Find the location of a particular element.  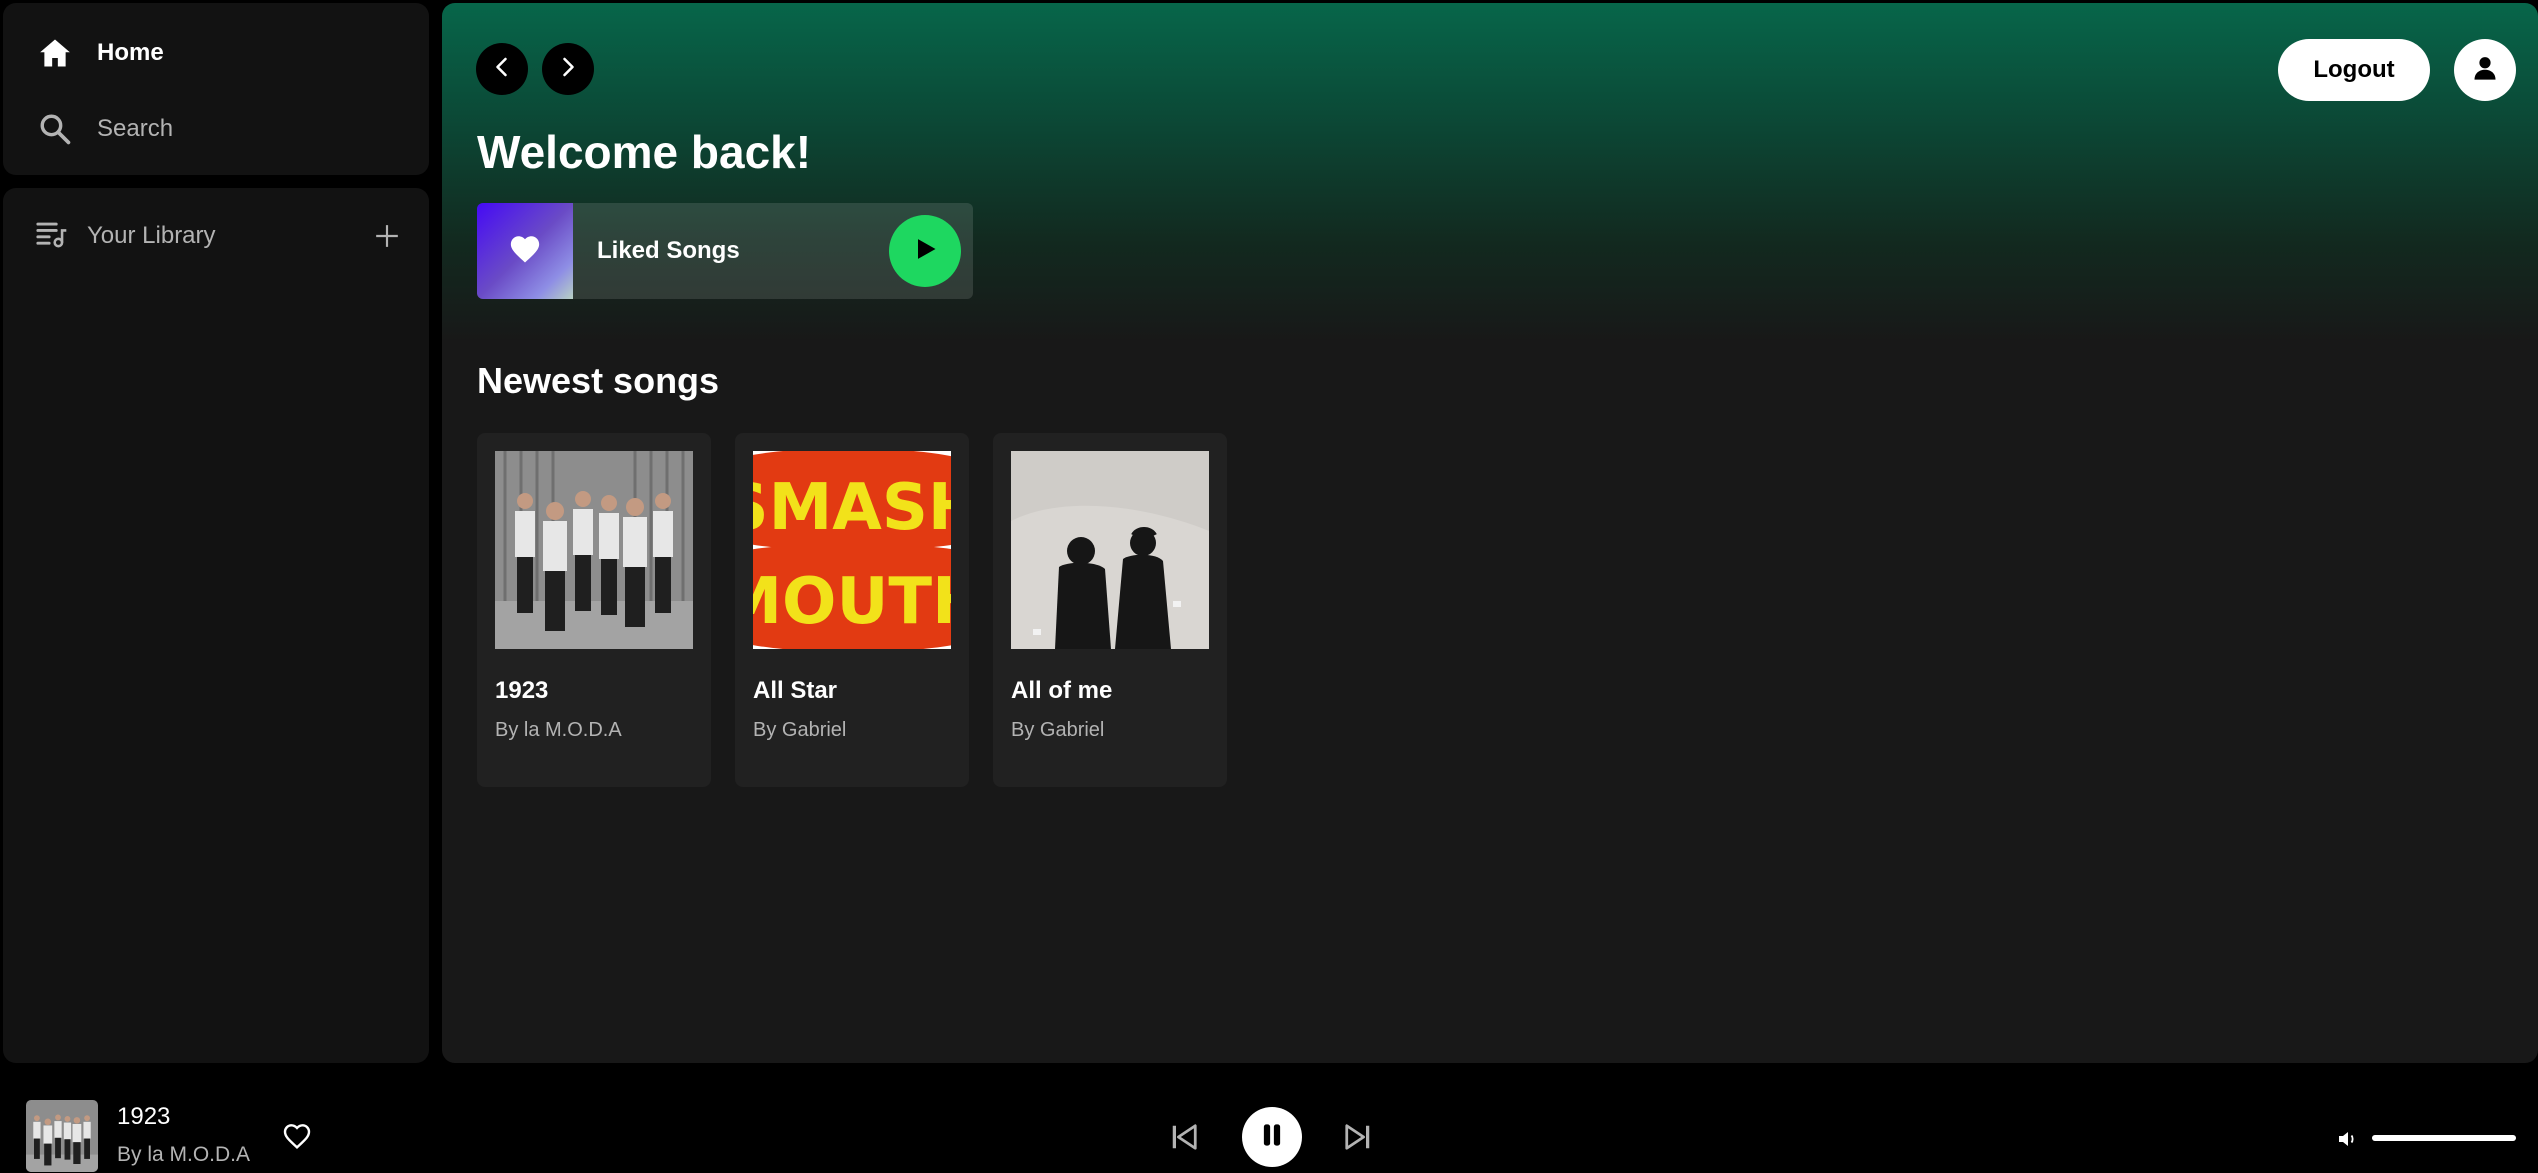

chevron-right-icon is located at coordinates (568, 69).